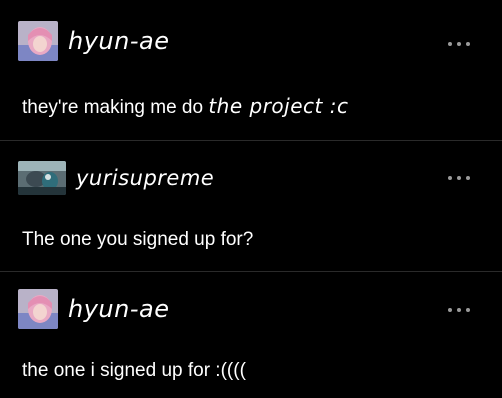 The height and width of the screenshot is (398, 502). I want to click on anime-scene-avatar-icon, so click(42, 178).